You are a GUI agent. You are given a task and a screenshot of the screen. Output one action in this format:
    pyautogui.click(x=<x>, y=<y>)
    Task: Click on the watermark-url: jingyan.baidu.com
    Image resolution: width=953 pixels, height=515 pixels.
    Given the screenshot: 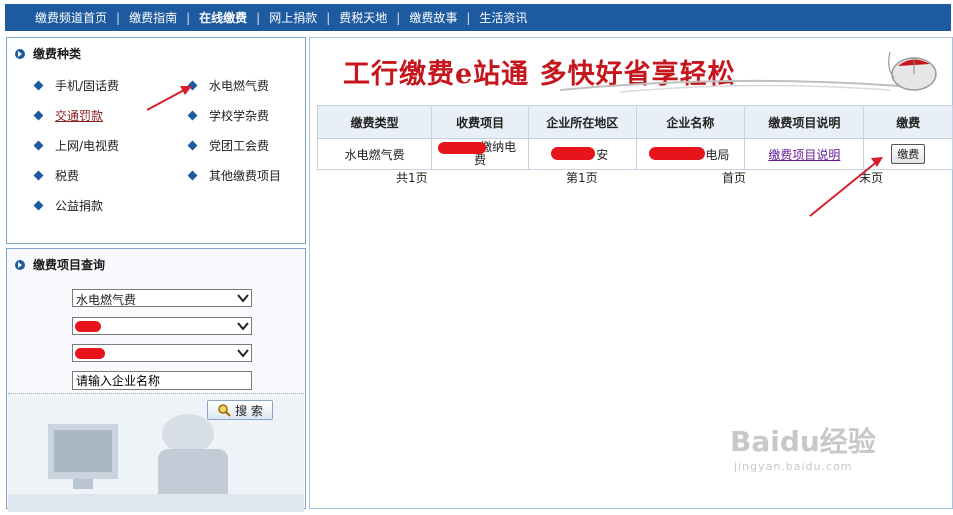 What is the action you would take?
    pyautogui.click(x=793, y=466)
    